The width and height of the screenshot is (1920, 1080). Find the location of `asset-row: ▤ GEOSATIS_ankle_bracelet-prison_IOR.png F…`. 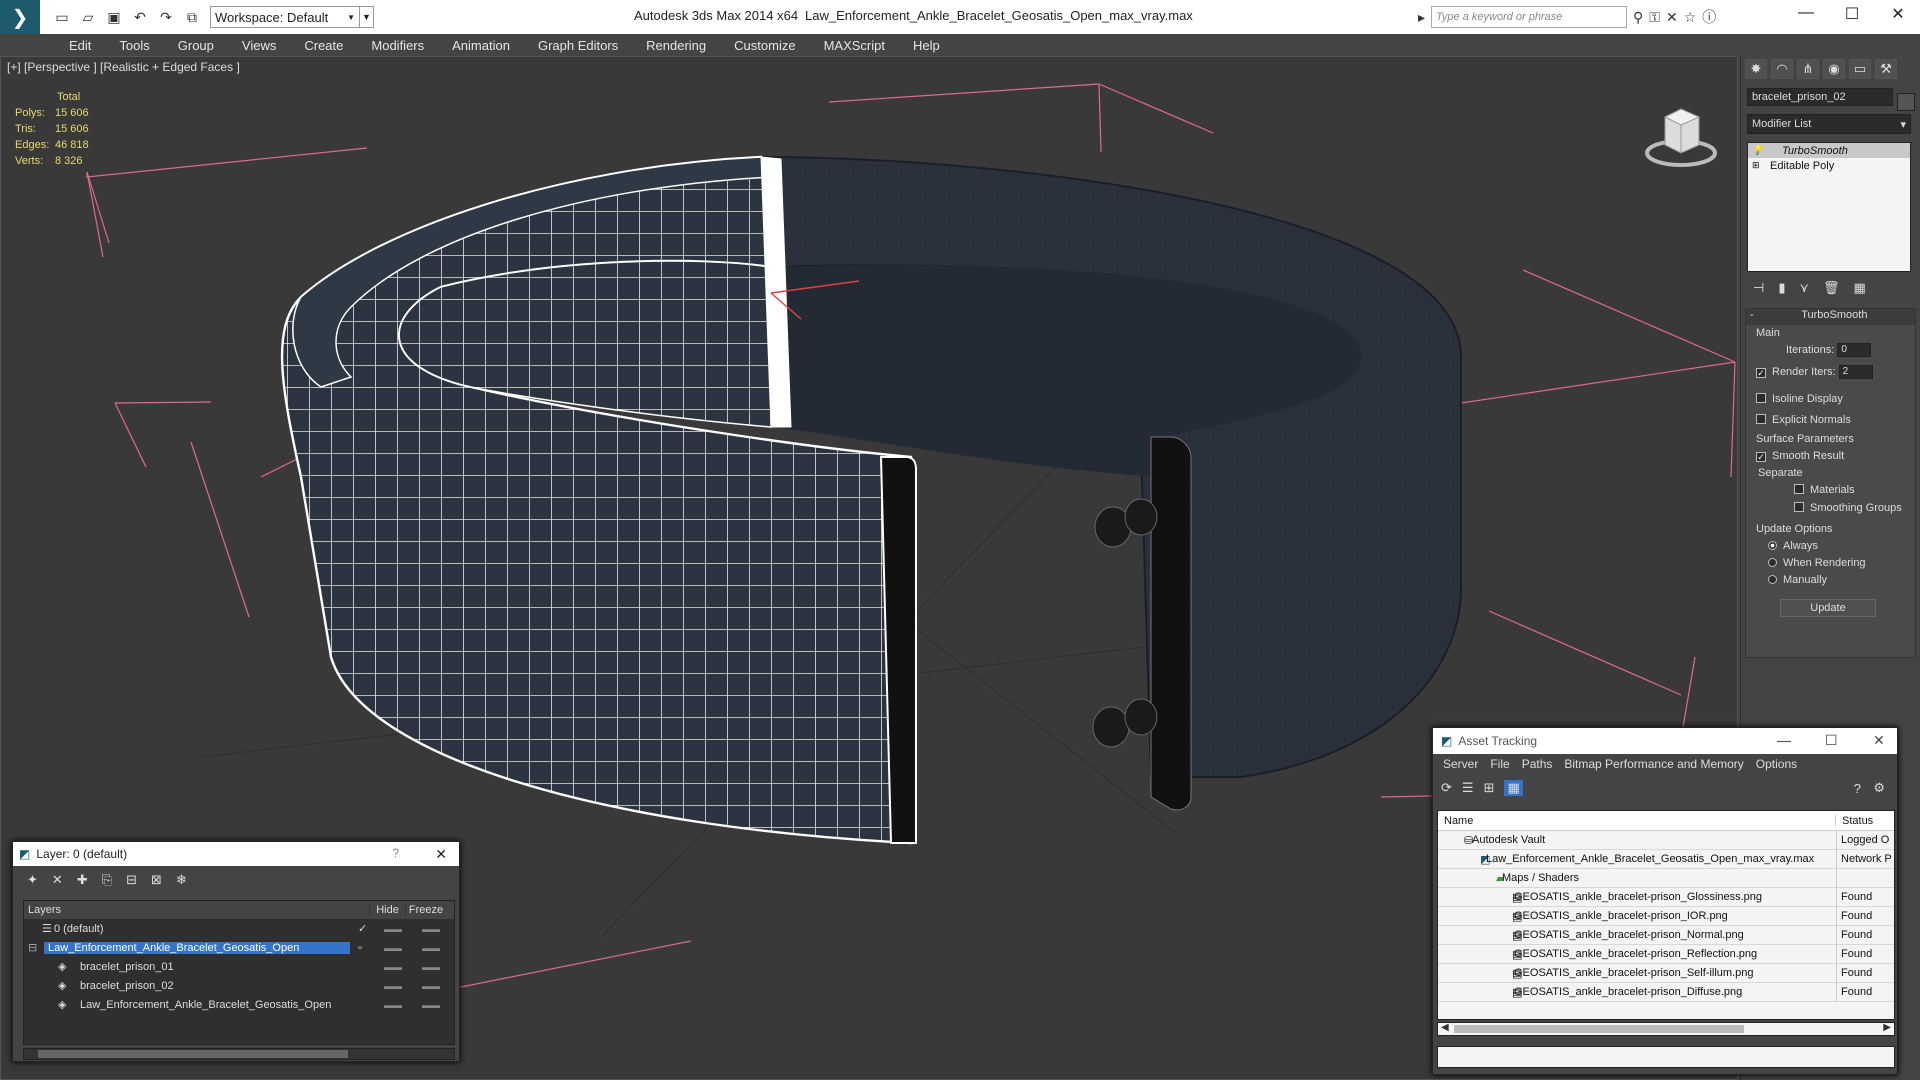

asset-row: ▤ GEOSATIS_ankle_bracelet-prison_IOR.png F… is located at coordinates (1666, 916).